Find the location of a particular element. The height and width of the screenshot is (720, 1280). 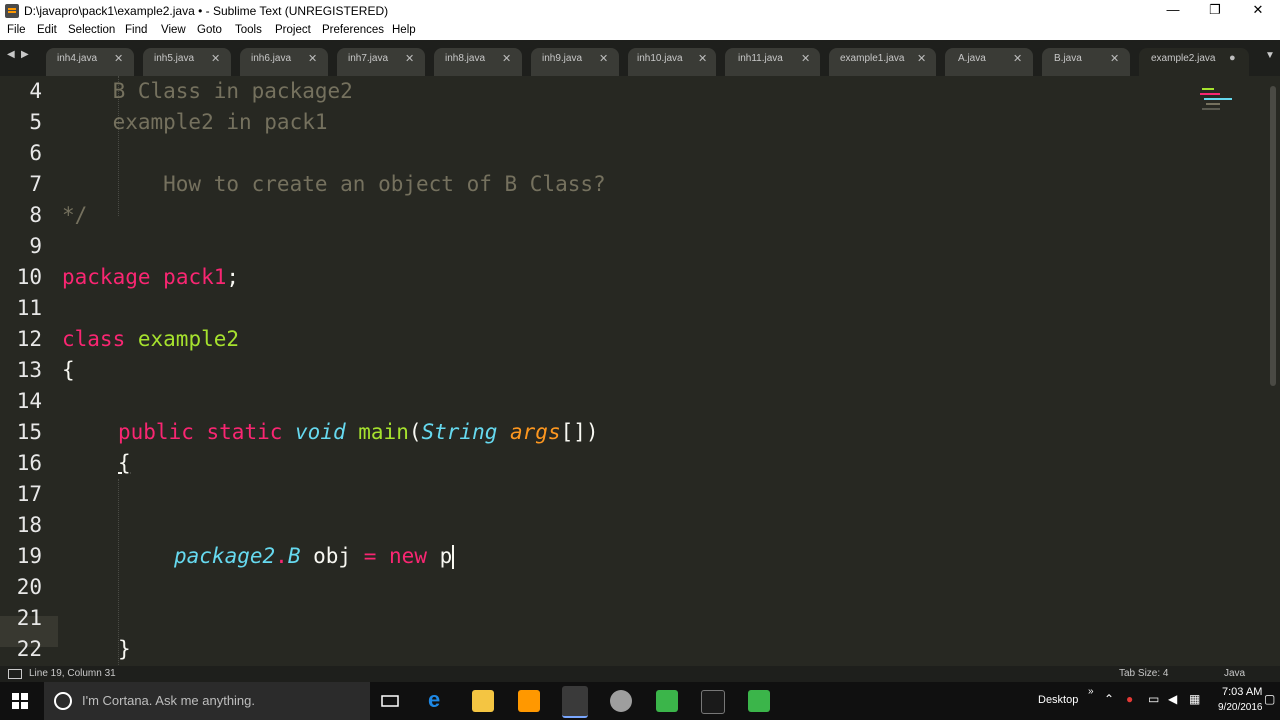

menu-edit: Edit is located at coordinates (47, 30).